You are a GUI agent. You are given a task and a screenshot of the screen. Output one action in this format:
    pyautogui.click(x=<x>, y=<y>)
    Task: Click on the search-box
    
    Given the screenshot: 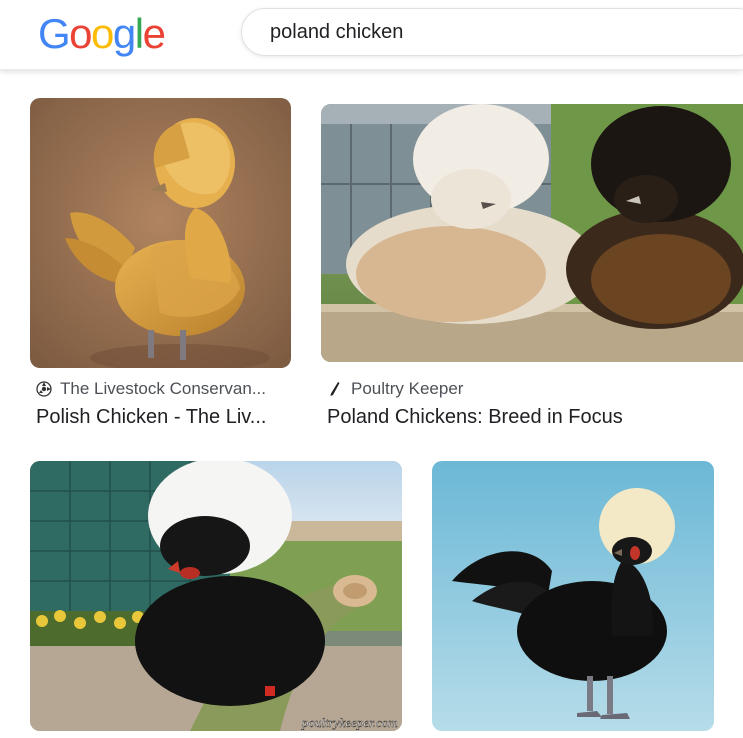 What is the action you would take?
    pyautogui.click(x=492, y=32)
    